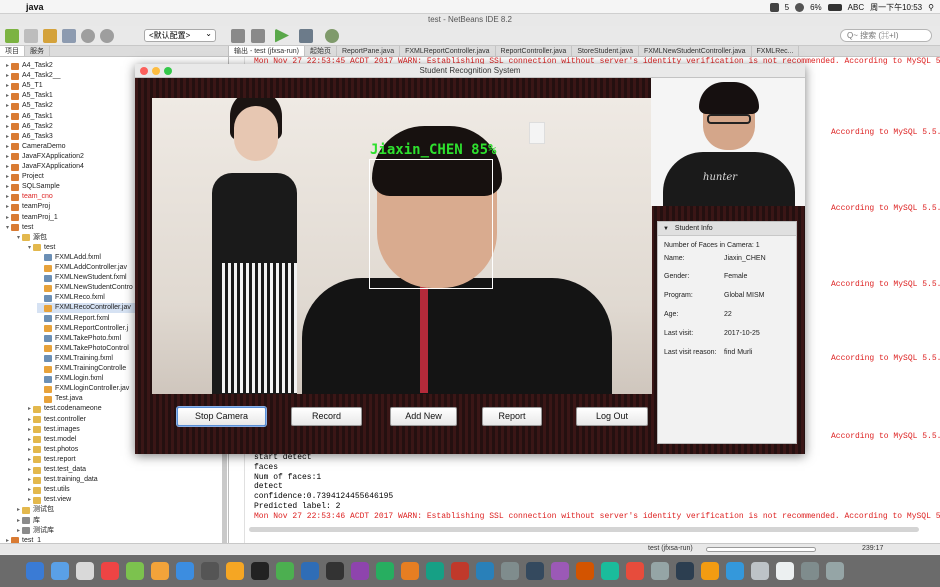 Image resolution: width=940 pixels, height=587 pixels. Describe the element at coordinates (834, 7) in the screenshot. I see `battery-icon` at that location.